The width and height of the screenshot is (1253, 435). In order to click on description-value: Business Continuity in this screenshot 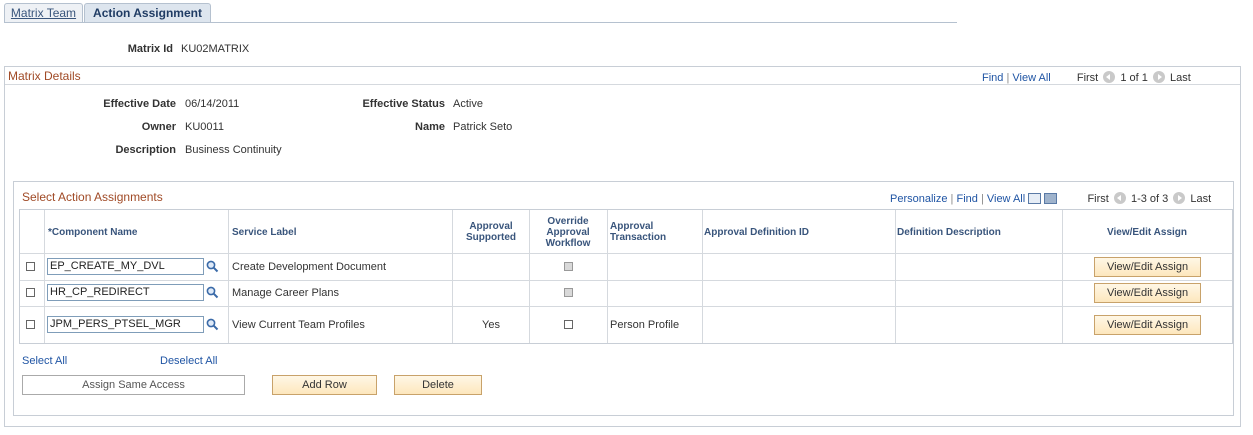, I will do `click(233, 150)`.